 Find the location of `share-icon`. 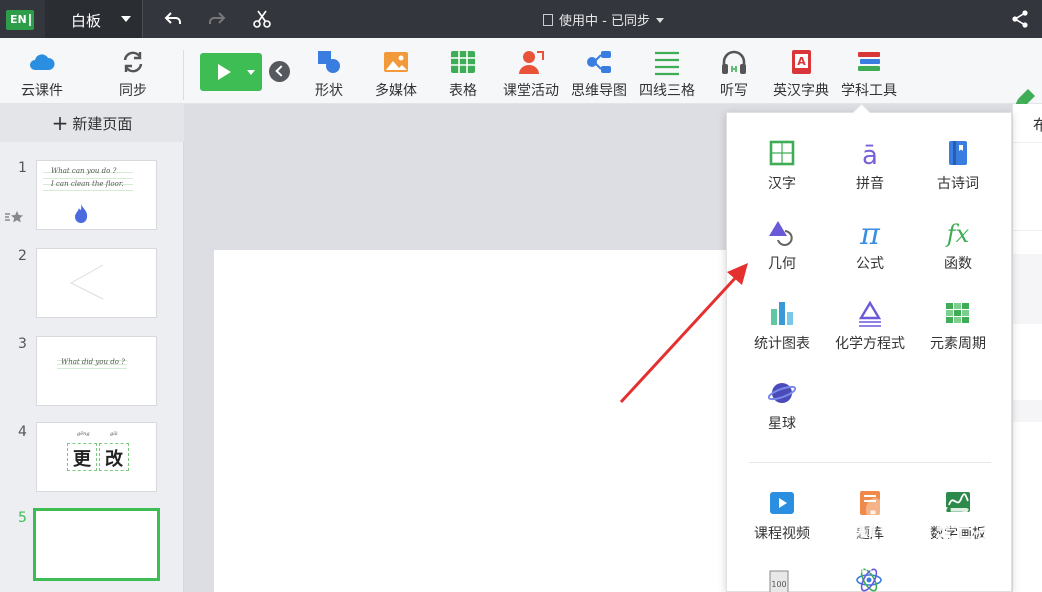

share-icon is located at coordinates (1020, 19).